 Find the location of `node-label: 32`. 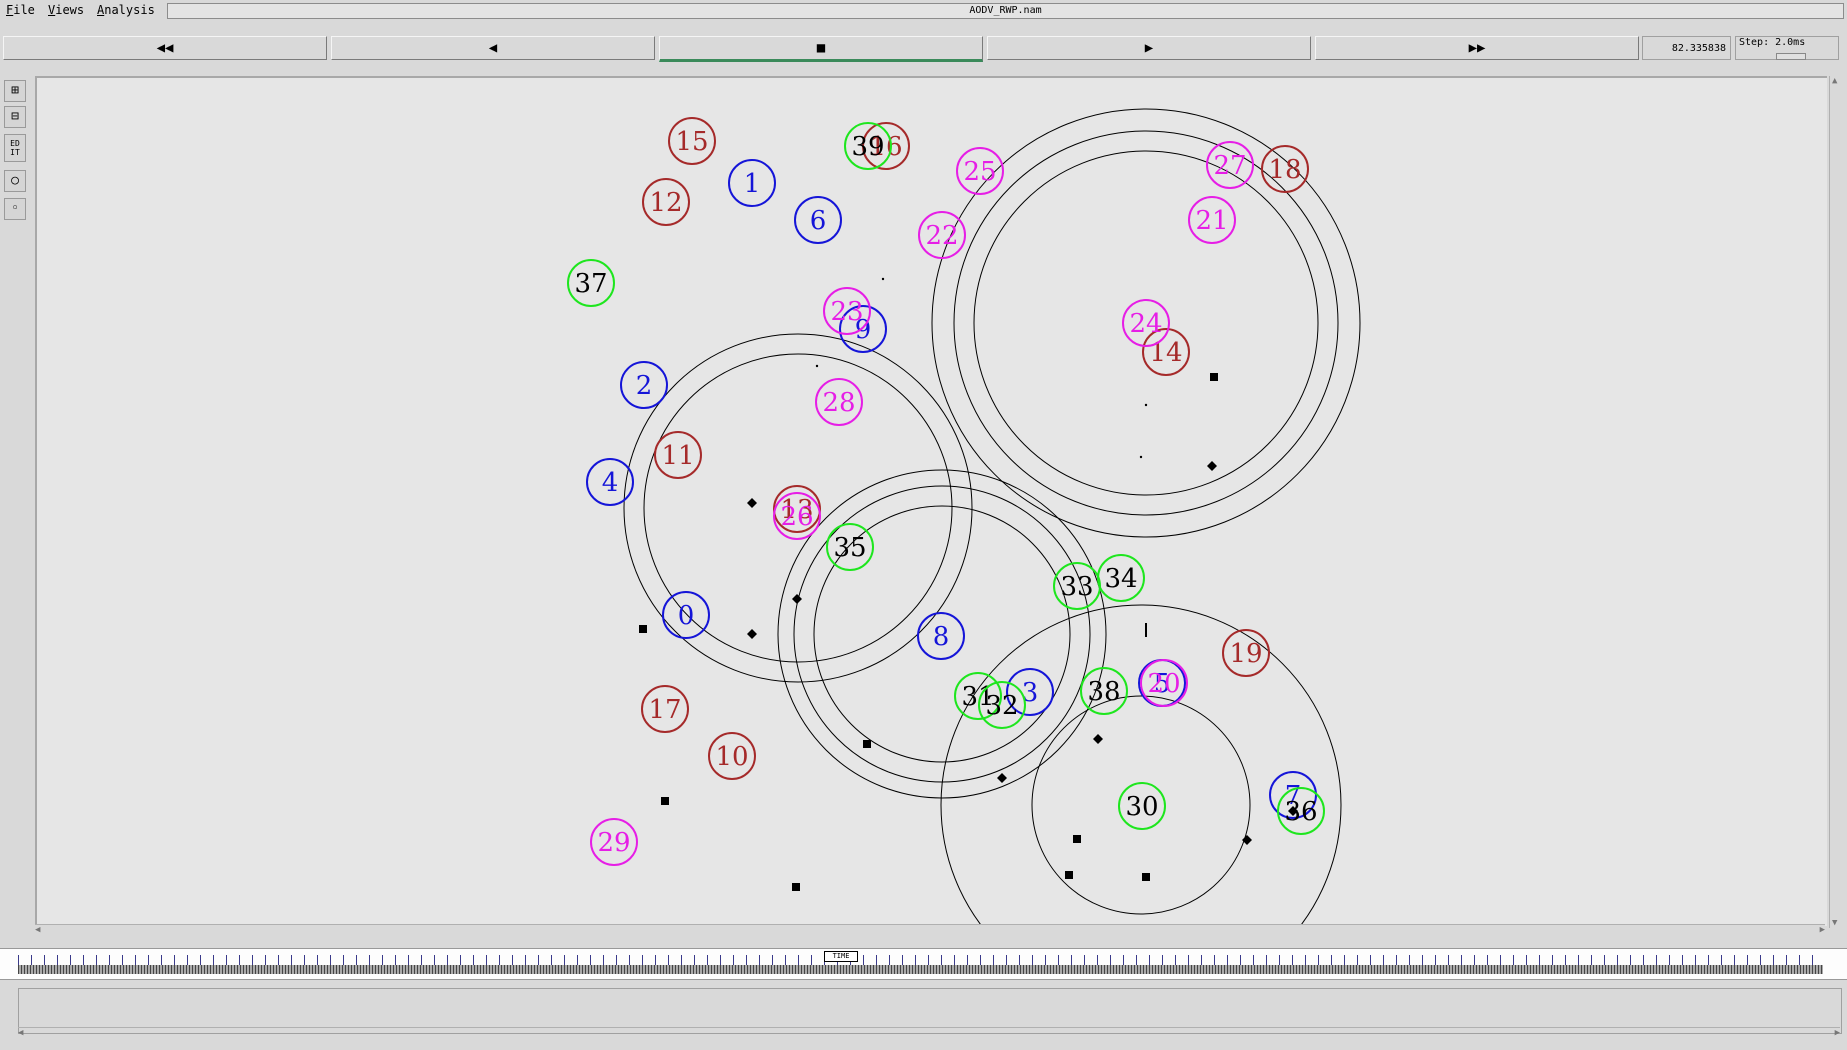

node-label: 32 is located at coordinates (1001, 706).